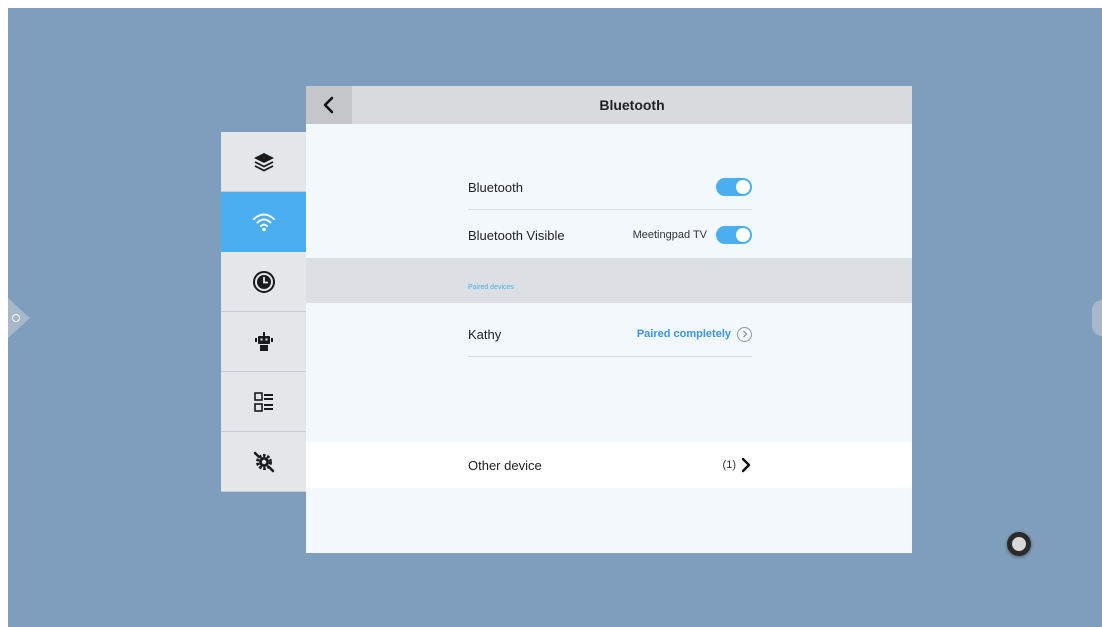  What do you see at coordinates (516, 235) in the screenshot?
I see `bluetooth-visible-label: Bluetooth Visible` at bounding box center [516, 235].